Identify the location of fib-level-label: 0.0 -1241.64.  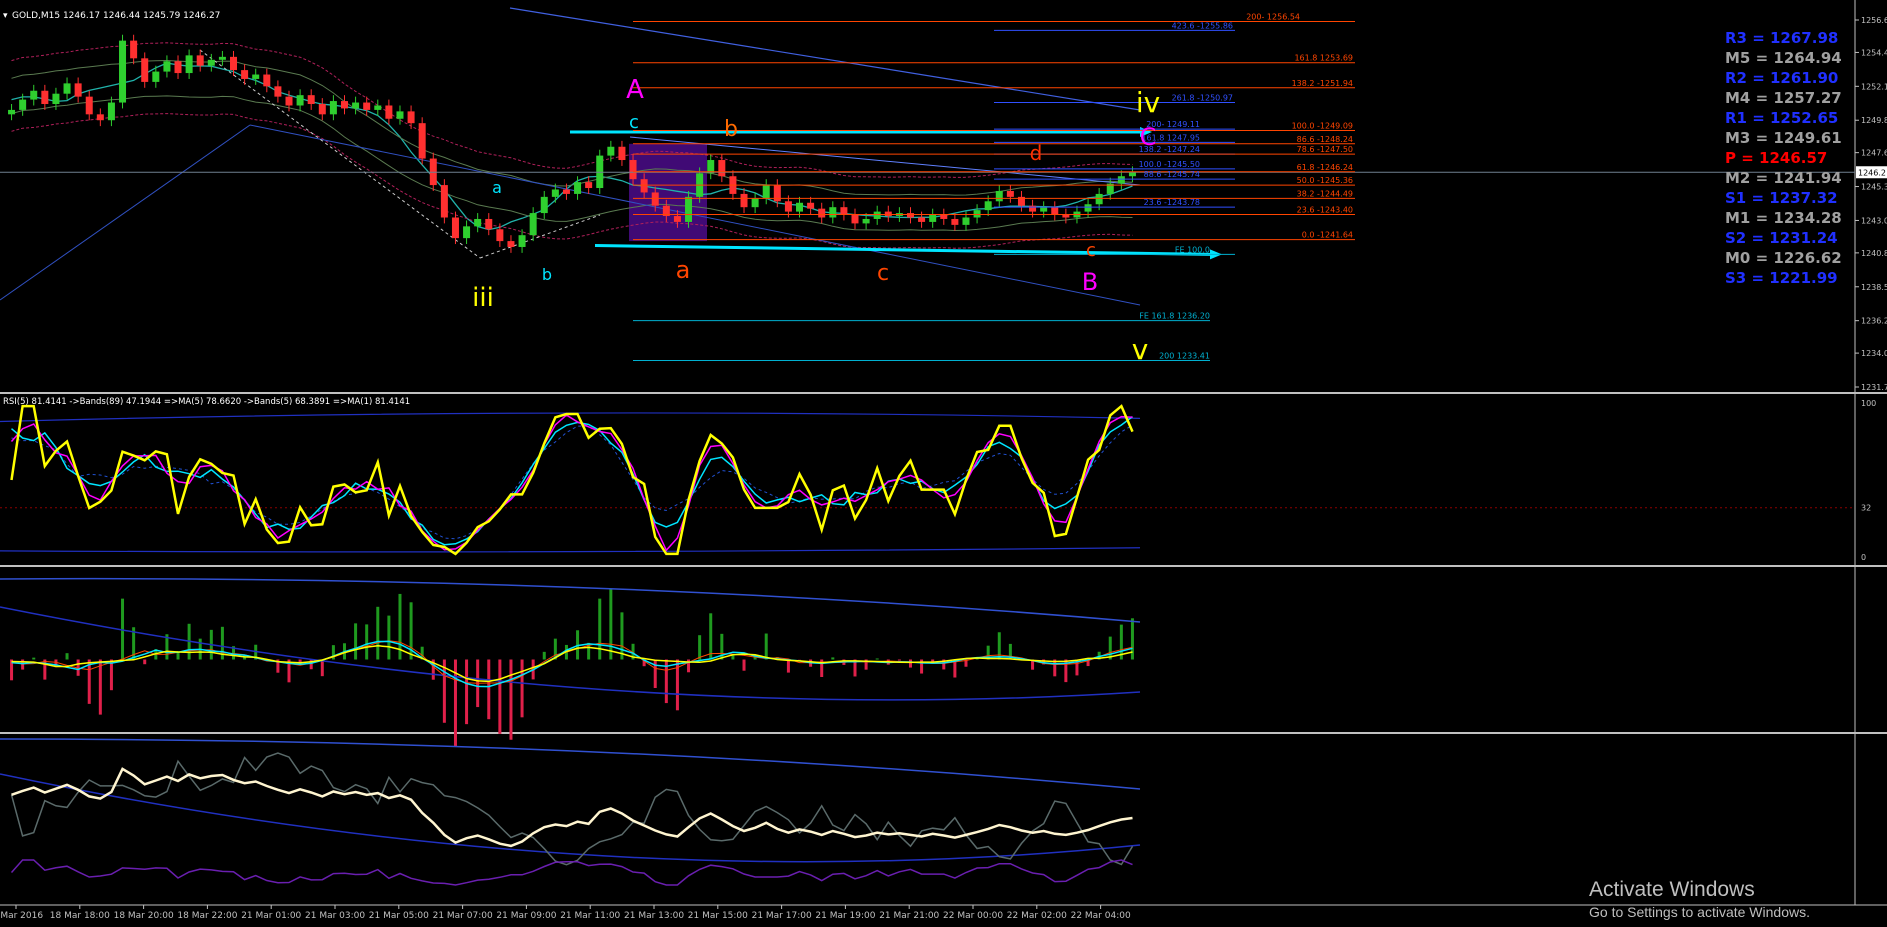
(1327, 235).